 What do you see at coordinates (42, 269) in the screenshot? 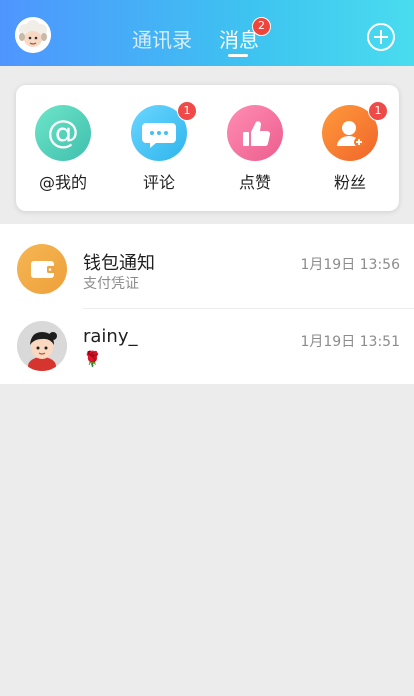
I see `wallet-icon` at bounding box center [42, 269].